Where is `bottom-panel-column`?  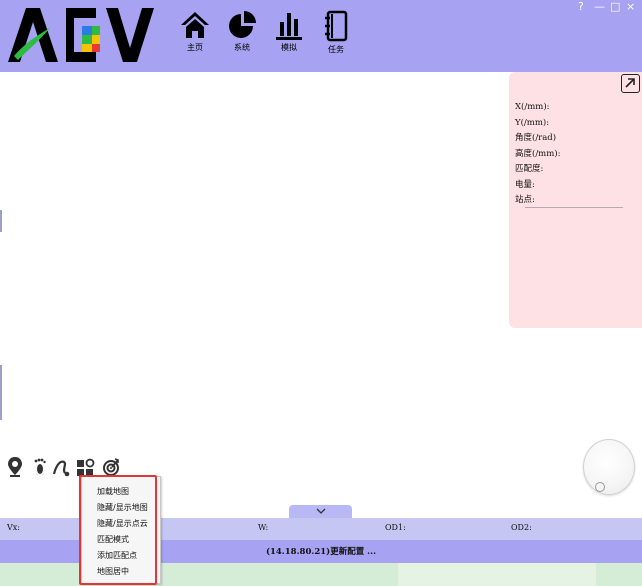
bottom-panel-column is located at coordinates (497, 574).